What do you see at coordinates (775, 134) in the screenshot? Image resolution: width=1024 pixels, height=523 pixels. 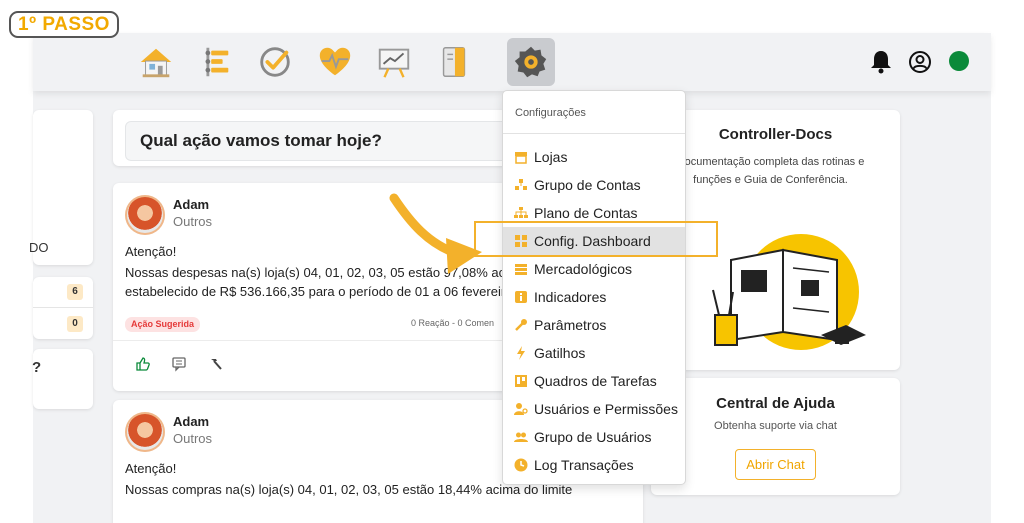 I see `docs-title: Controller-Docs` at bounding box center [775, 134].